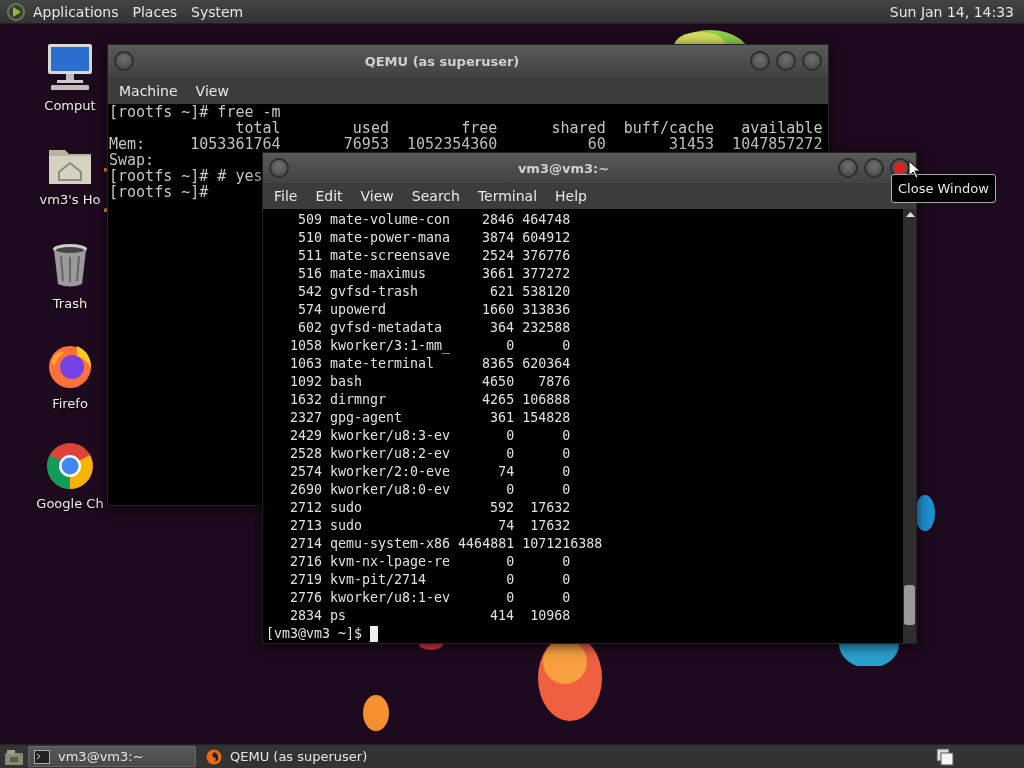 This screenshot has width=1024, height=768. What do you see at coordinates (310, 328) in the screenshot?
I see `pid-text: 602` at bounding box center [310, 328].